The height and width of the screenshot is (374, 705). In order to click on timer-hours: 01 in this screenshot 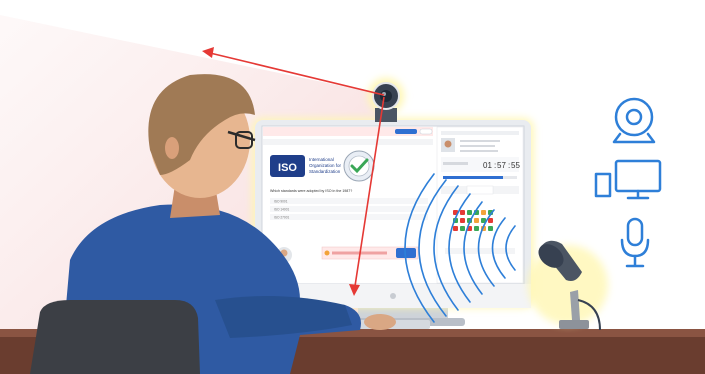, I will do `click(487, 165)`.